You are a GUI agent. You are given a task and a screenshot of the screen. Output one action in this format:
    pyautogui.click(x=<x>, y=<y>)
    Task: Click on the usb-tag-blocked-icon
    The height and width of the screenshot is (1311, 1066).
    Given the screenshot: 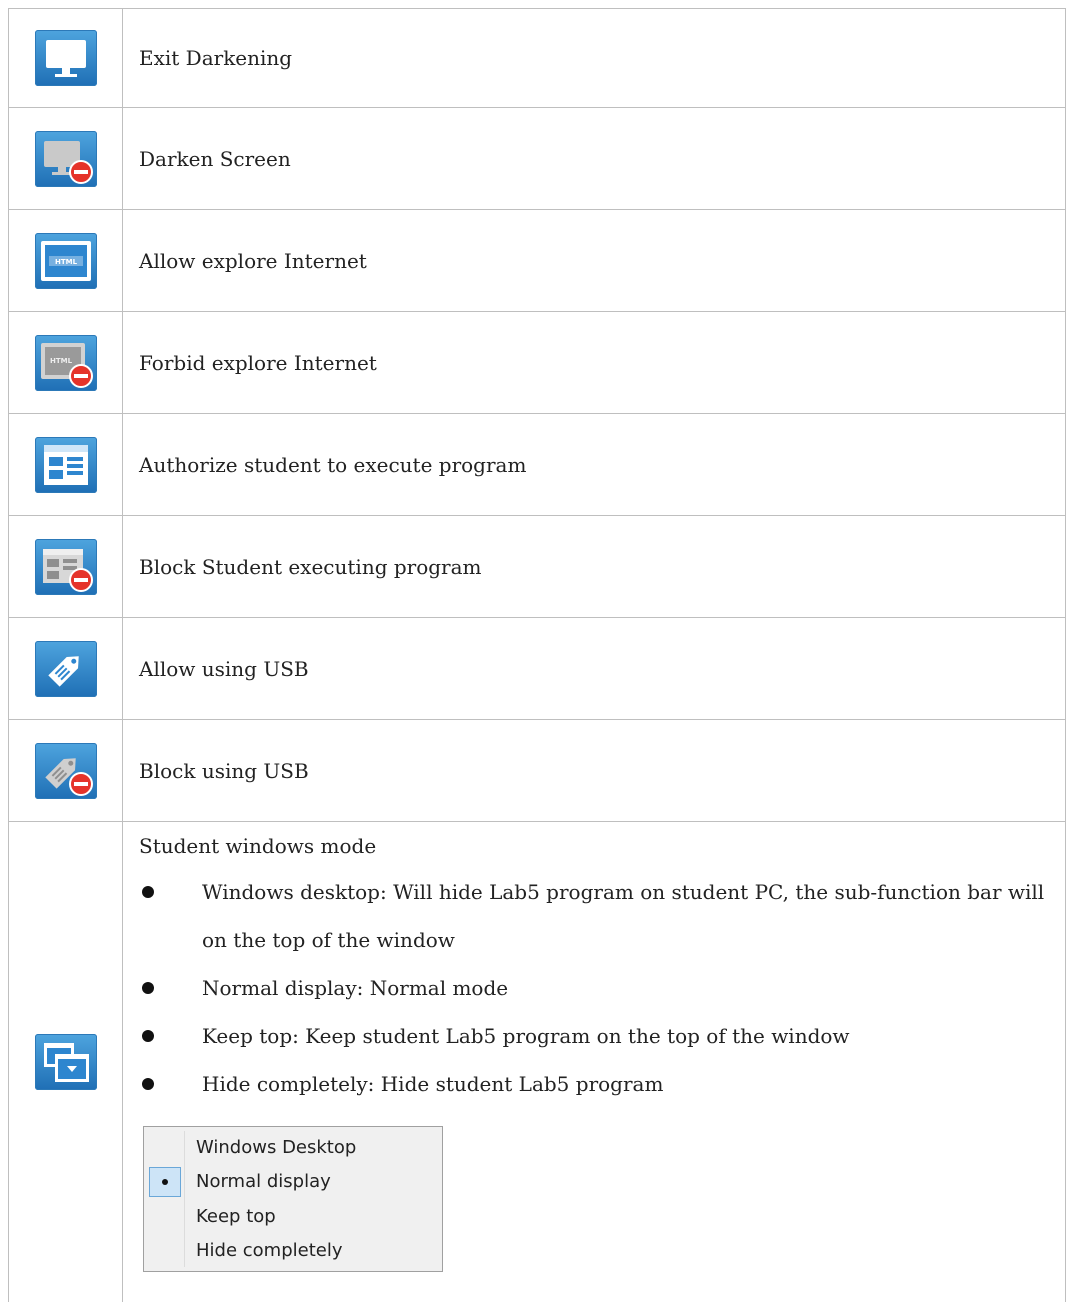 What is the action you would take?
    pyautogui.click(x=65, y=770)
    